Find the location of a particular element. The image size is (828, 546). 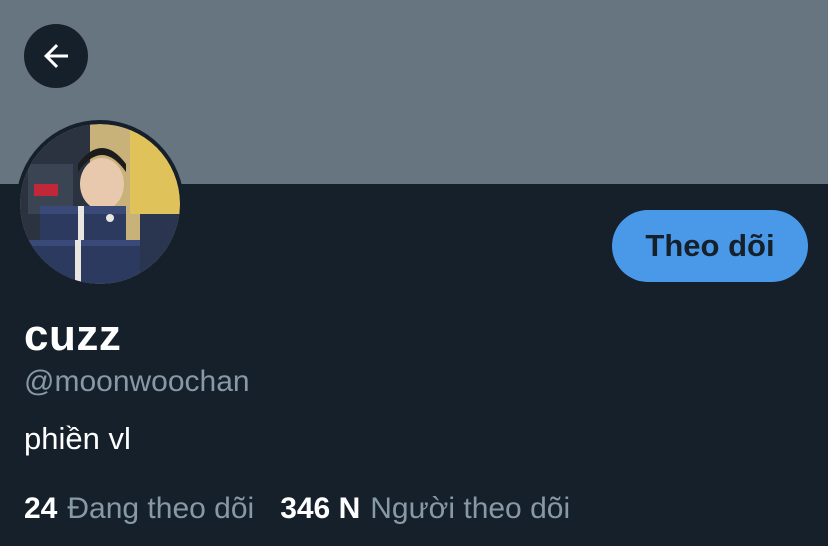

profile-photo is located at coordinates (100, 204).